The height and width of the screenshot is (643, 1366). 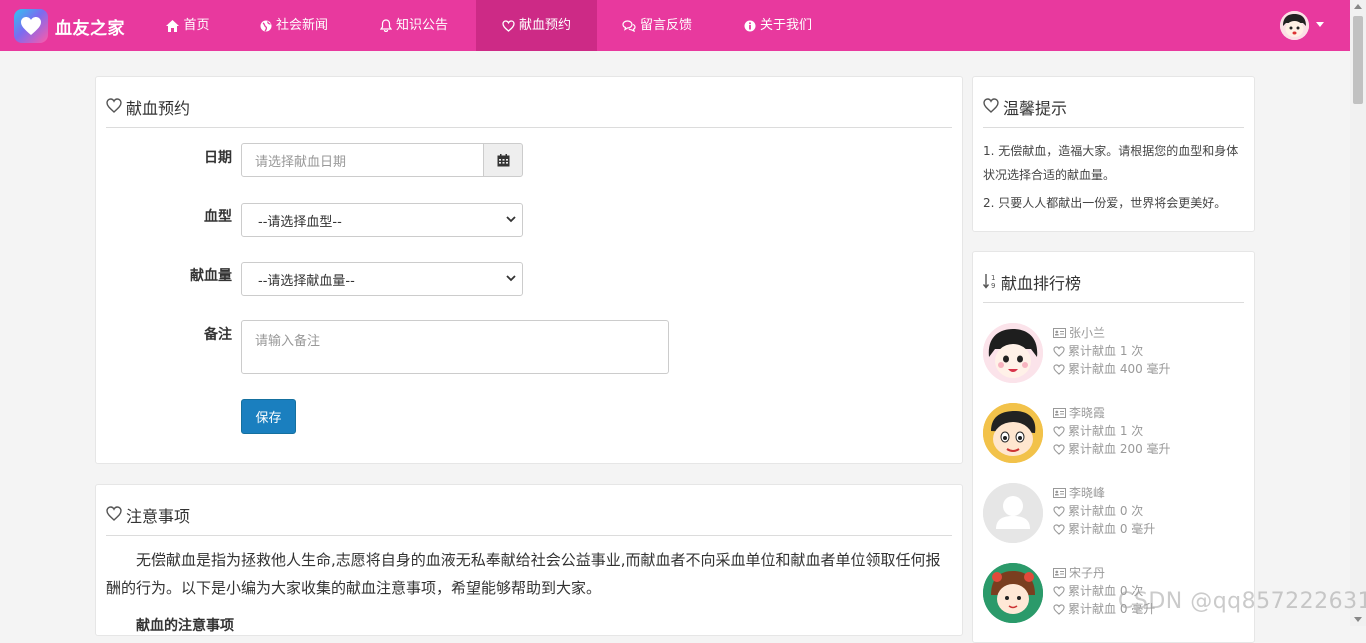 What do you see at coordinates (266, 25) in the screenshot?
I see `globe-icon` at bounding box center [266, 25].